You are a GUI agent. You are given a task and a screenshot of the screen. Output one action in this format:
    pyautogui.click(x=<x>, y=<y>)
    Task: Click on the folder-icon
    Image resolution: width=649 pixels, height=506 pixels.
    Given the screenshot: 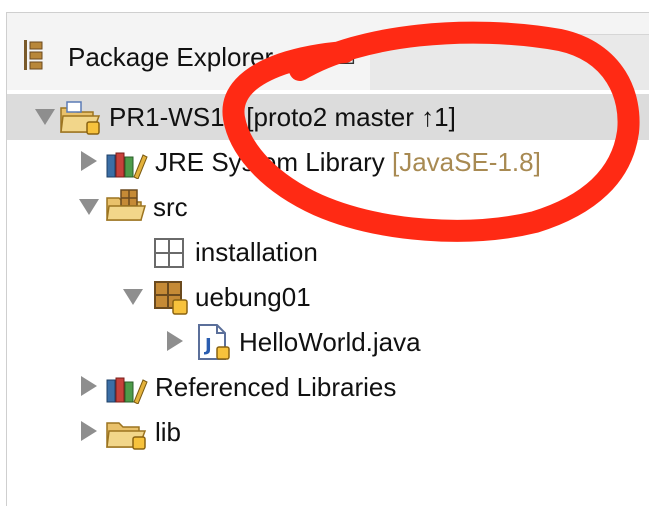 What is the action you would take?
    pyautogui.click(x=126, y=436)
    